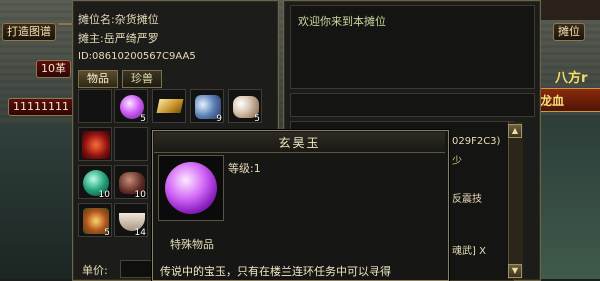 This screenshot has width=600, height=281. What do you see at coordinates (457, 161) in the screenshot?
I see `chat-line-less: 少` at bounding box center [457, 161].